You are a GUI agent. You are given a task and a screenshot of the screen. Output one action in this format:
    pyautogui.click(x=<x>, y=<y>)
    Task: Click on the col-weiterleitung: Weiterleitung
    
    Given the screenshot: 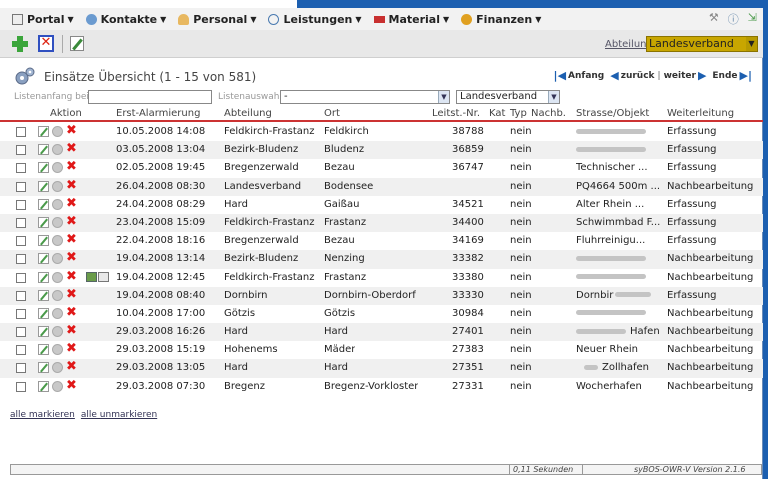 What is the action you would take?
    pyautogui.click(x=700, y=113)
    